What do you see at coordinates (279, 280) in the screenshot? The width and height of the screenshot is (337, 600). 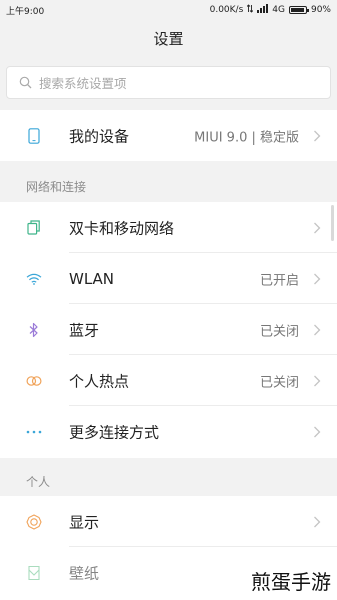 I see `wlan-status: 已开启` at bounding box center [279, 280].